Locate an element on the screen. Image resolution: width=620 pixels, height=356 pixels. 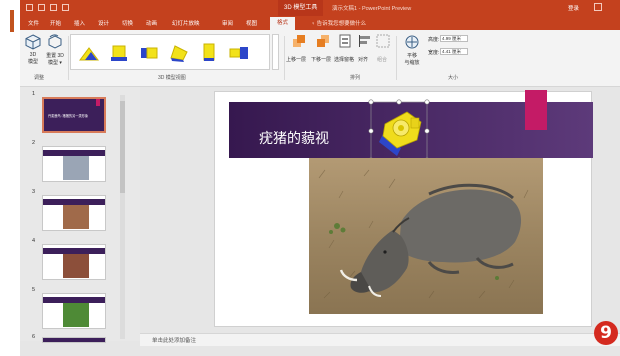
group-label-views: 3D 模型视图 is located at coordinates (172, 78).